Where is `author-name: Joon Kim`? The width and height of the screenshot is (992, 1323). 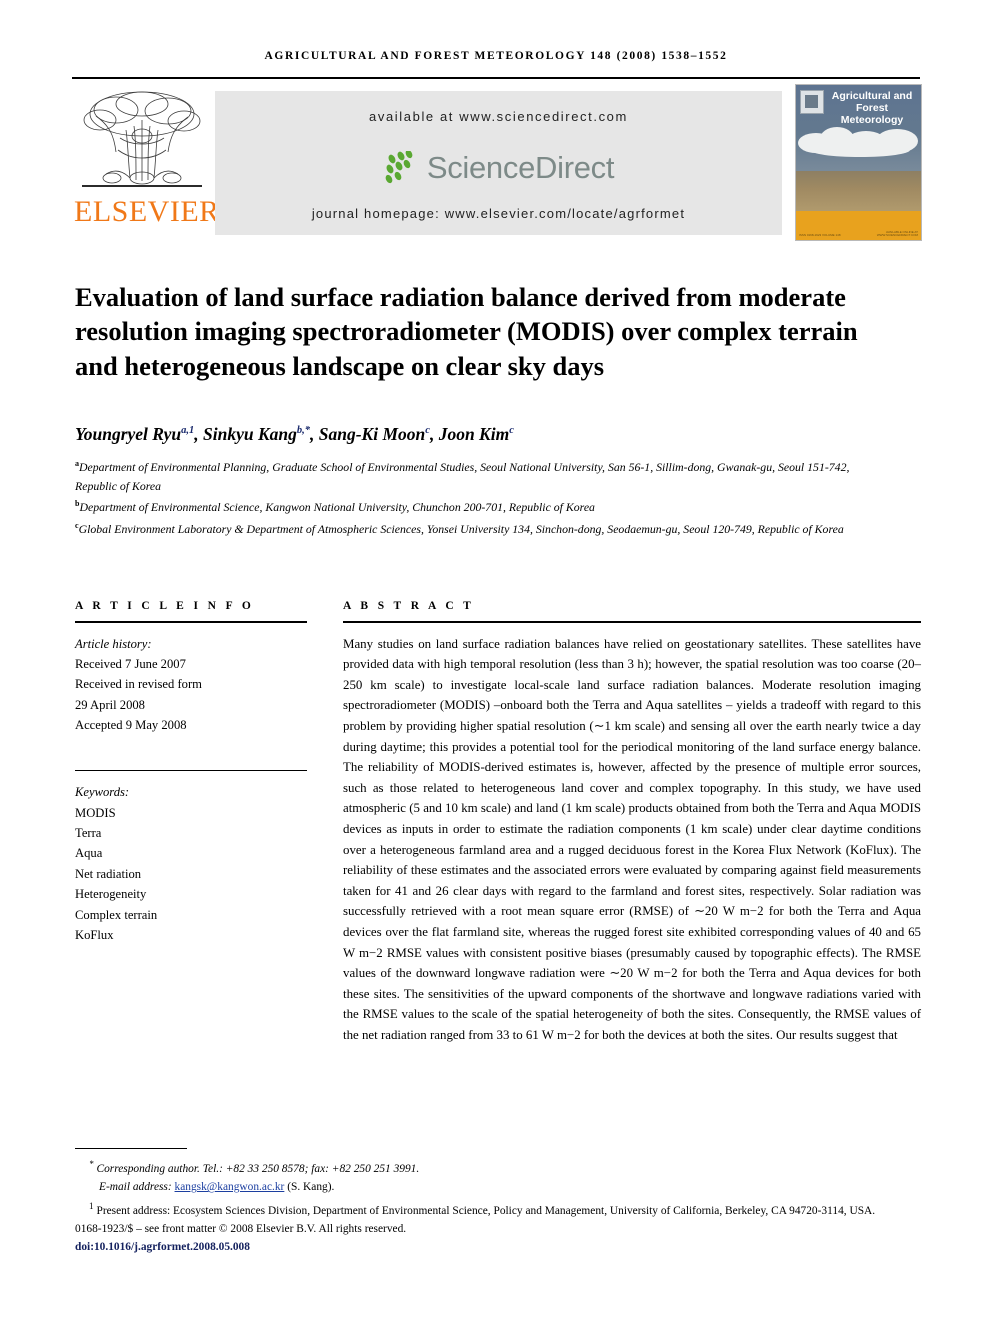
author-name: Joon Kim is located at coordinates (474, 434).